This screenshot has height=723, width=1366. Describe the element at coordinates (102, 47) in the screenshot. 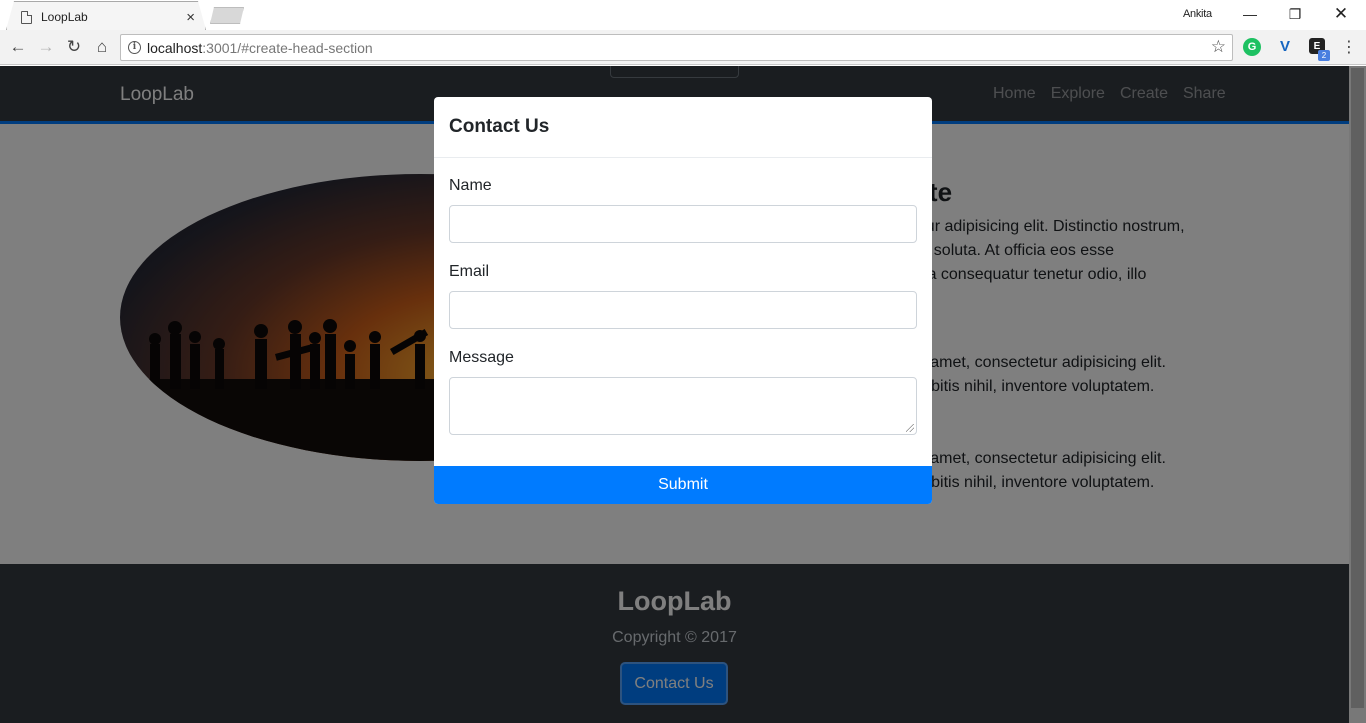

I see `home-icon: ⌂` at that location.